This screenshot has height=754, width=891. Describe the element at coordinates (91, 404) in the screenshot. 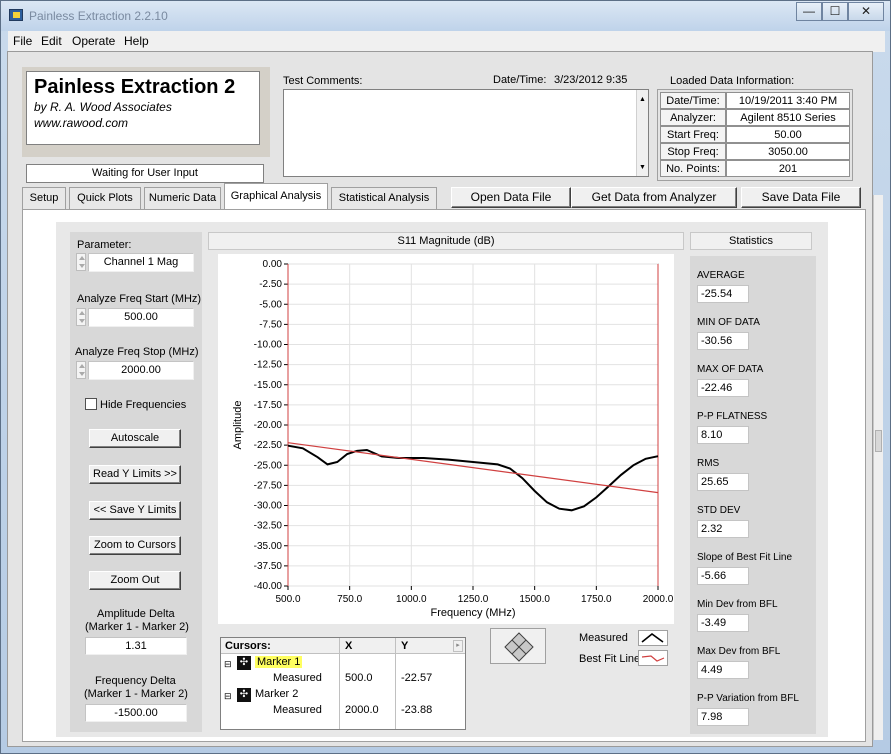

I see `hide-frequencies-checkbox` at that location.